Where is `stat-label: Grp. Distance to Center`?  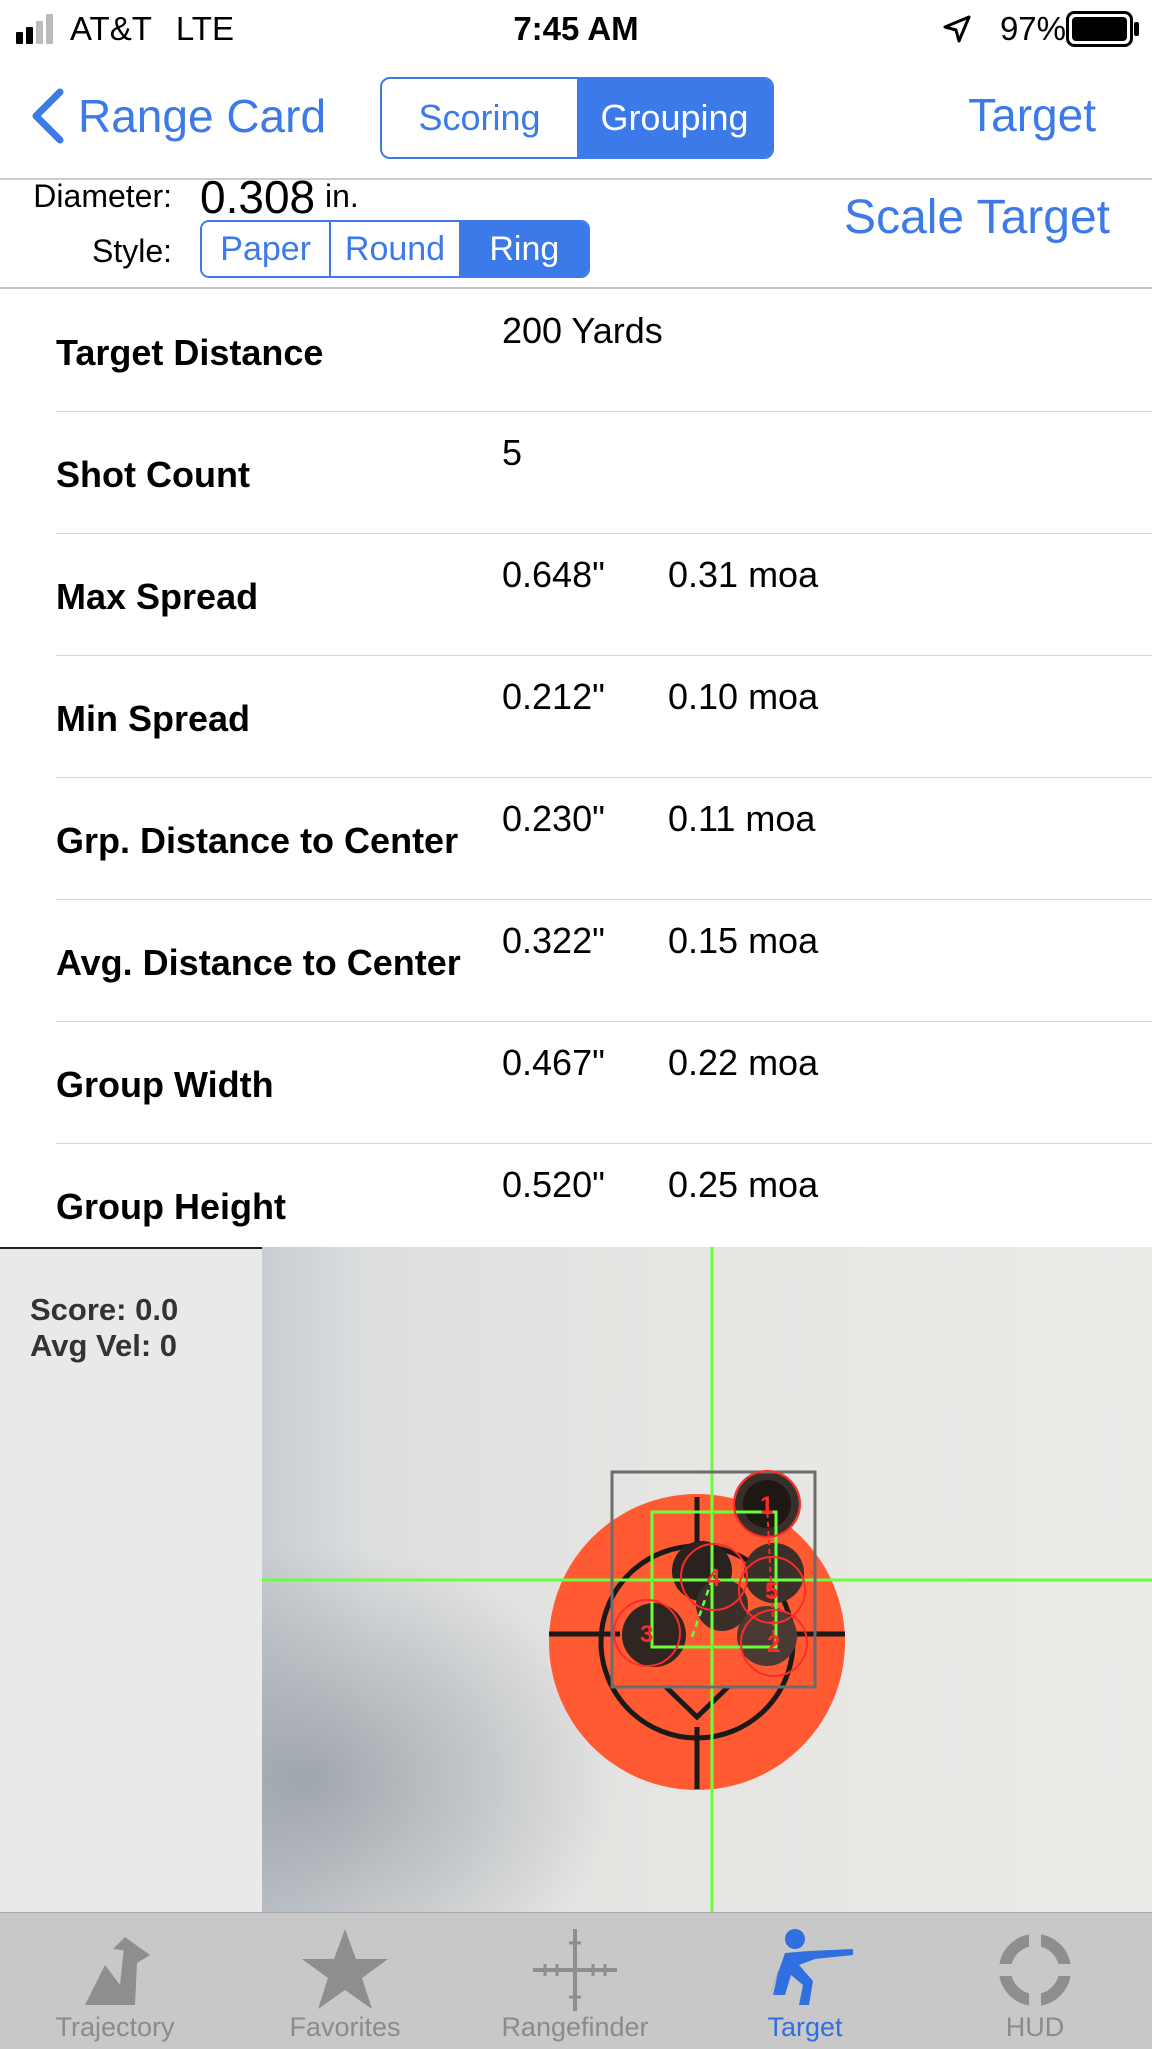 stat-label: Grp. Distance to Center is located at coordinates (257, 840).